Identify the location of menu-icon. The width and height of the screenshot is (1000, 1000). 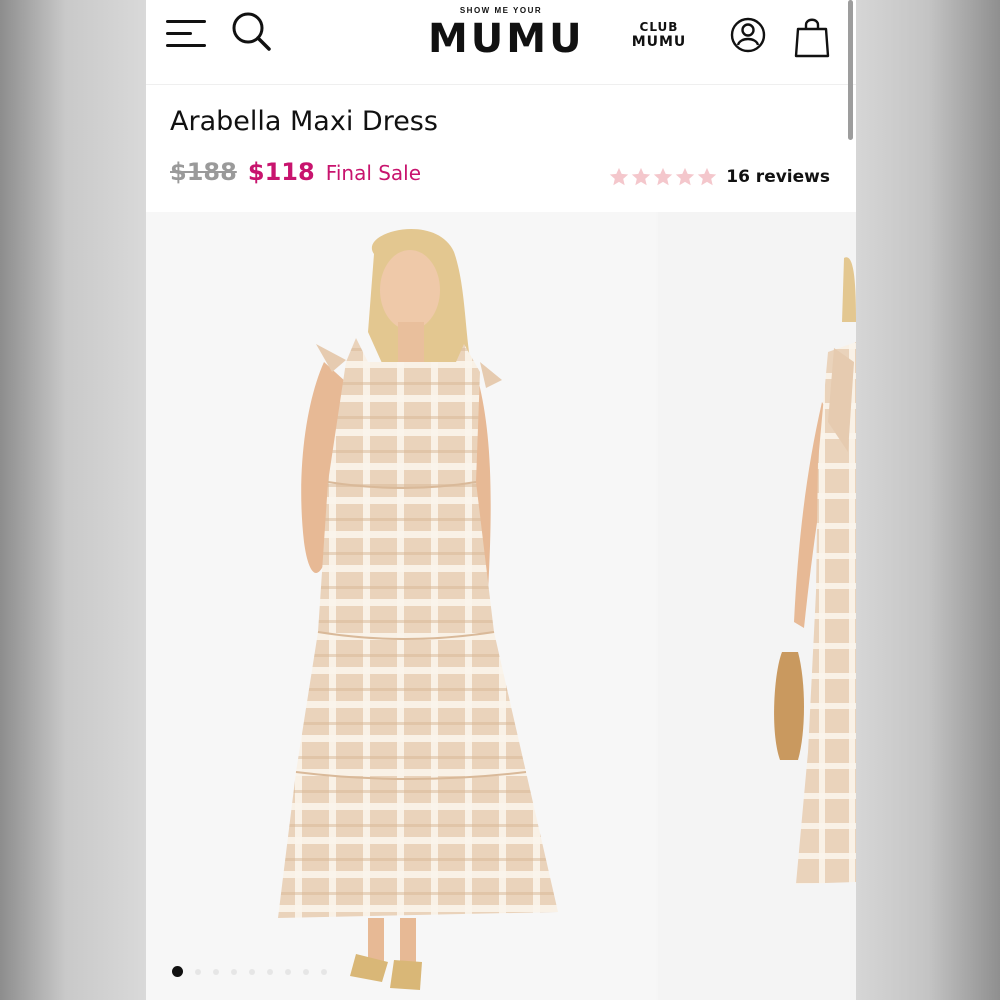
(187, 33).